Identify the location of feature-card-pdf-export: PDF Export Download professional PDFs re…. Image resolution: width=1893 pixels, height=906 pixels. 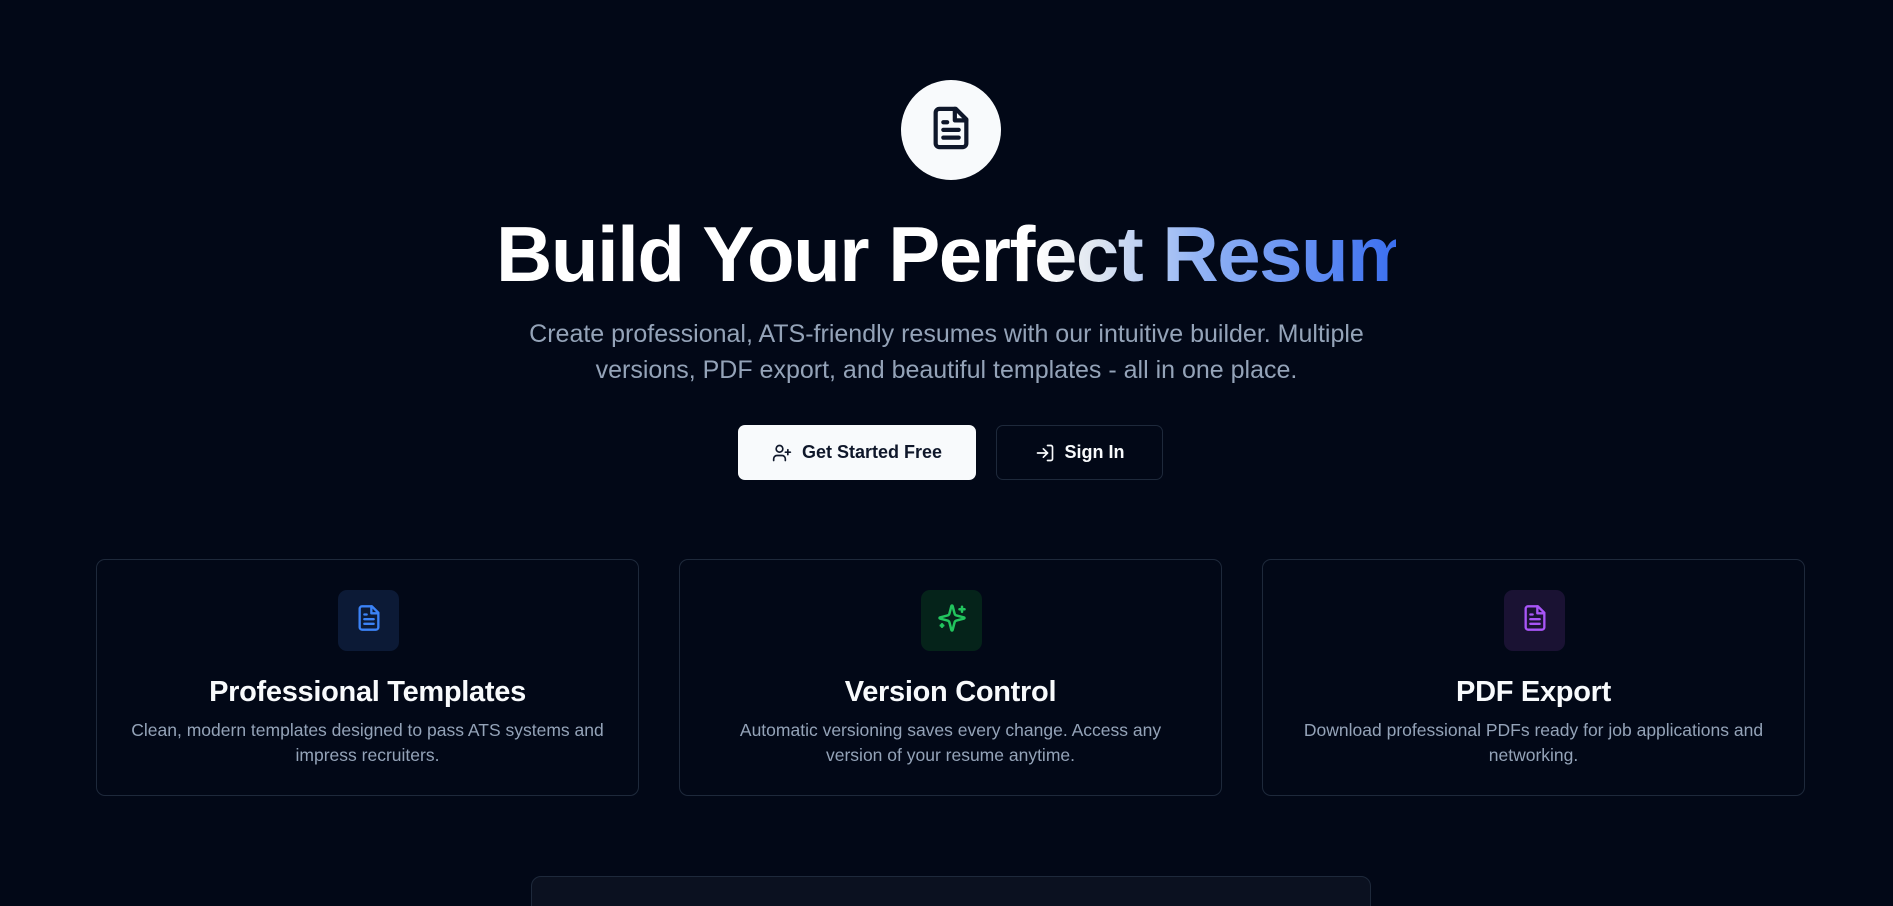
(1533, 677).